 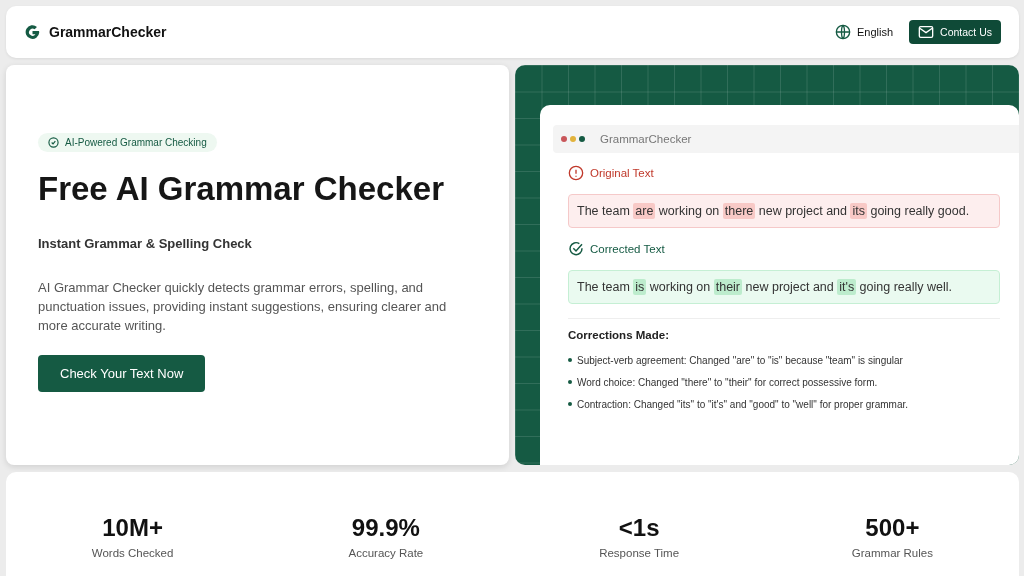 What do you see at coordinates (784, 287) in the screenshot?
I see `corrected-sentence: The team is working on their new project and it's going really well.` at bounding box center [784, 287].